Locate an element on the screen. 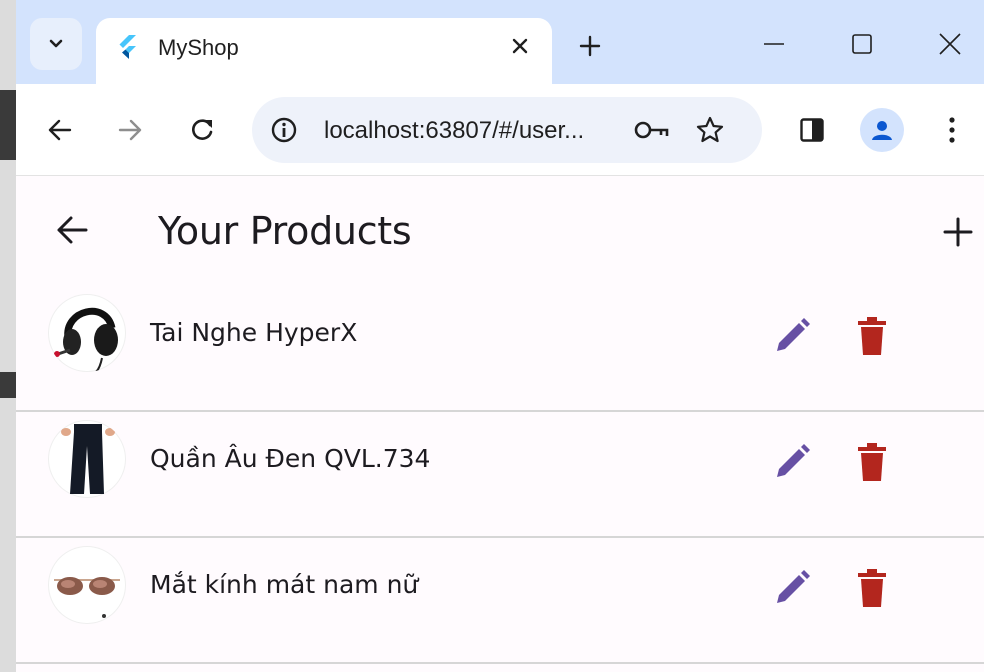  site-info-button is located at coordinates (284, 130).